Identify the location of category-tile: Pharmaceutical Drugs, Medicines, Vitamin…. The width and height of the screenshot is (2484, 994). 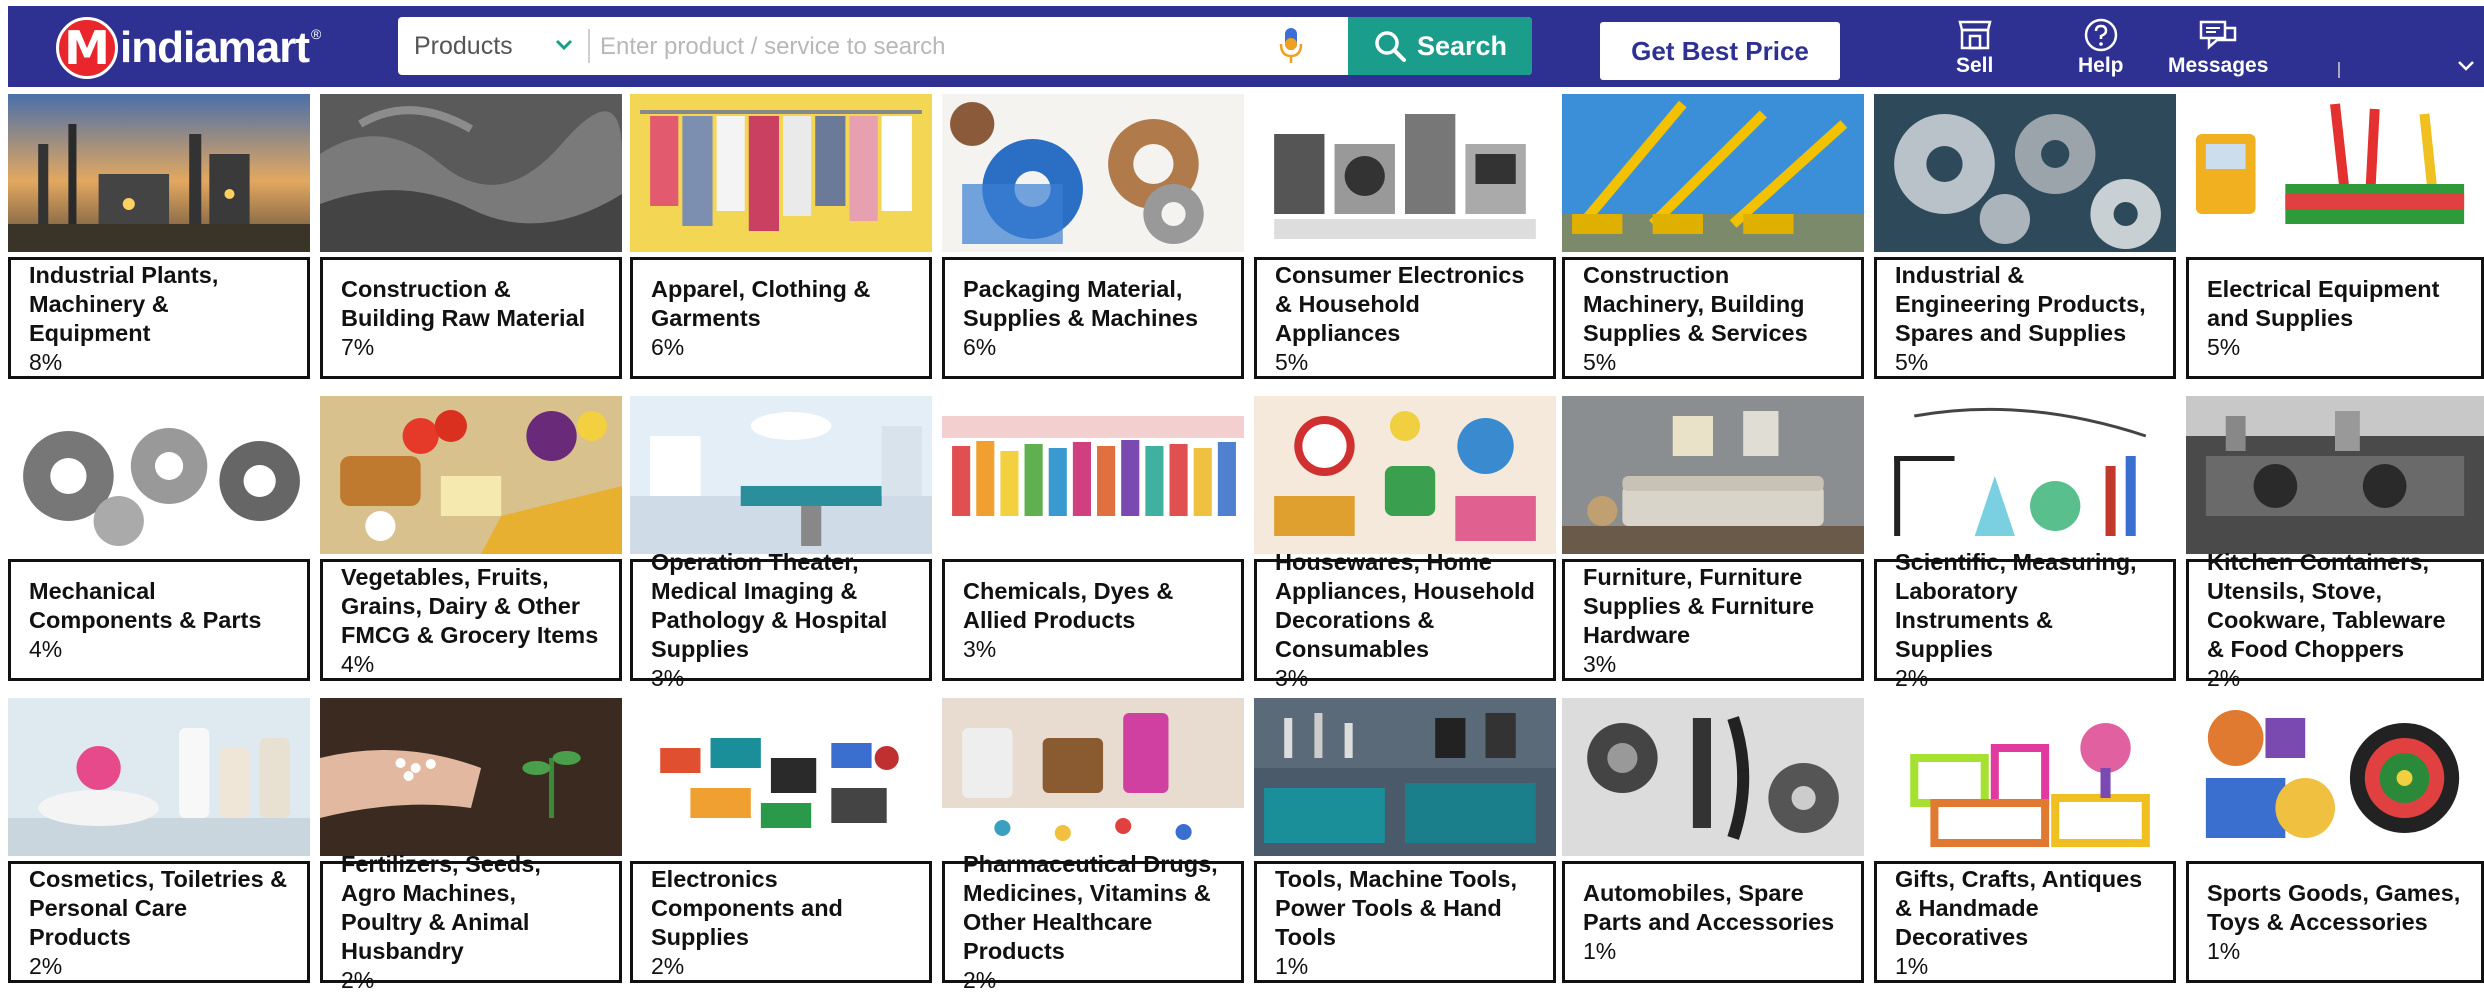
(1093, 845).